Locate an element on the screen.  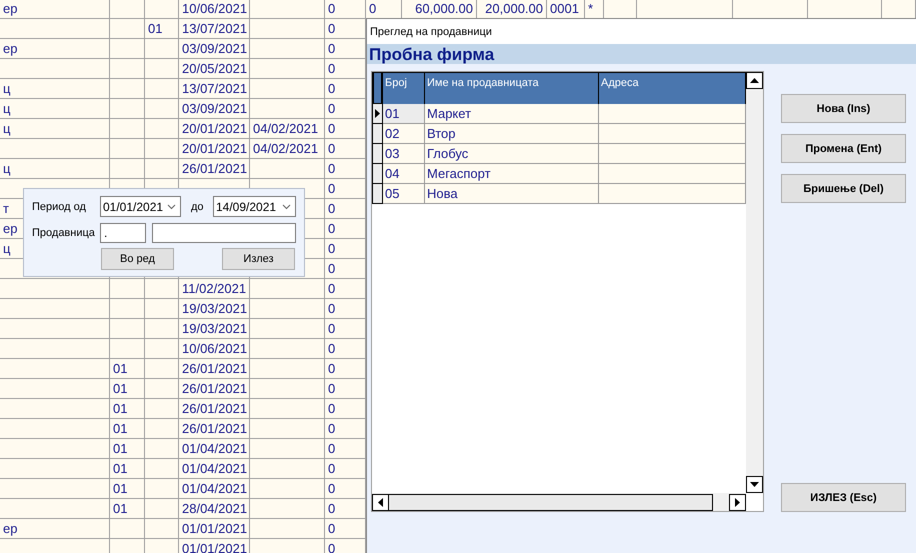
table-cell: 03 is located at coordinates (404, 154).